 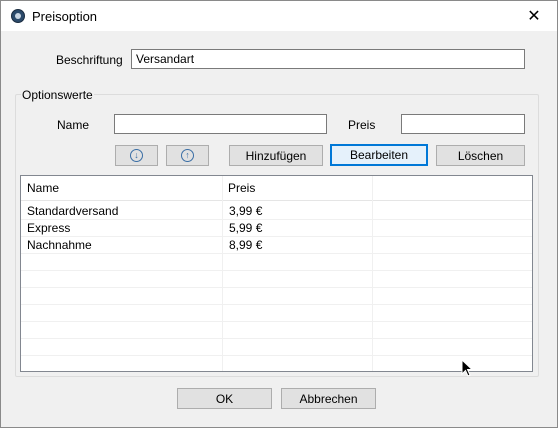 I want to click on arrow-up-circle-icon: ↑, so click(x=187, y=155).